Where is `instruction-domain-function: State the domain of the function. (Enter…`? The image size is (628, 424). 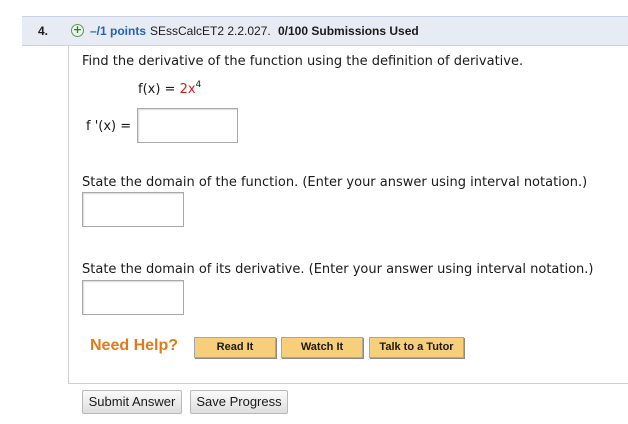 instruction-domain-function: State the domain of the function. (Enter… is located at coordinates (335, 182).